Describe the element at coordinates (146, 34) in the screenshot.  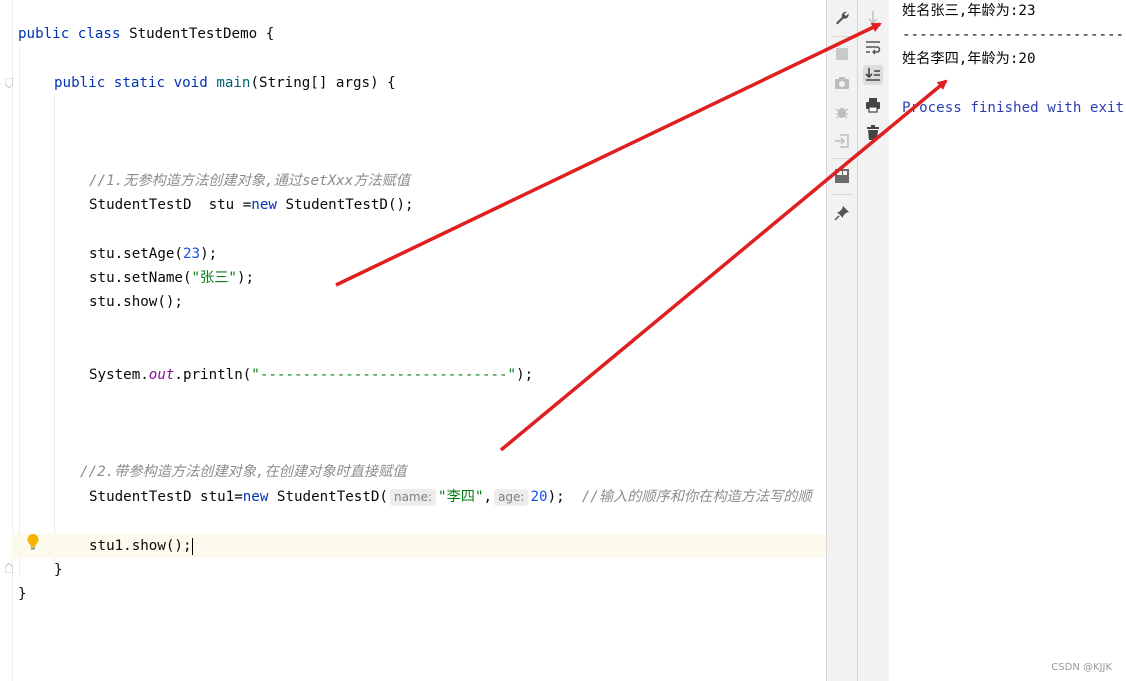
I see `class-declaration: public class StudentTestDemo {` at that location.